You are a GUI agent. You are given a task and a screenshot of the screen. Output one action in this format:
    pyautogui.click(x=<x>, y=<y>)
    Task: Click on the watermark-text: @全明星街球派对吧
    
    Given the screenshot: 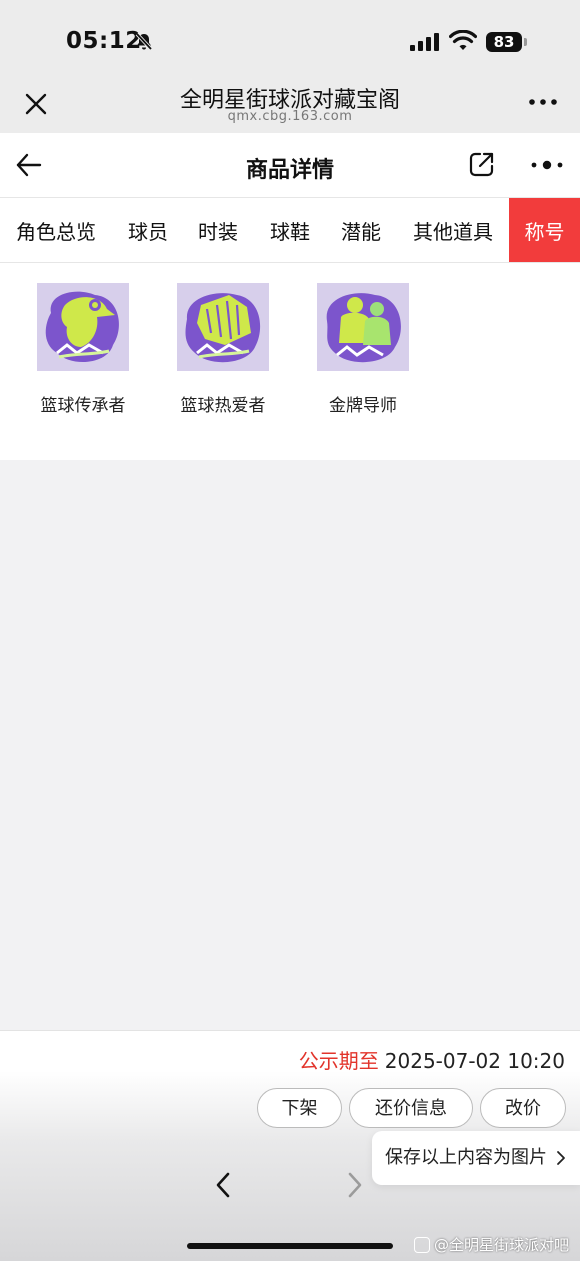 What is the action you would take?
    pyautogui.click(x=502, y=1245)
    